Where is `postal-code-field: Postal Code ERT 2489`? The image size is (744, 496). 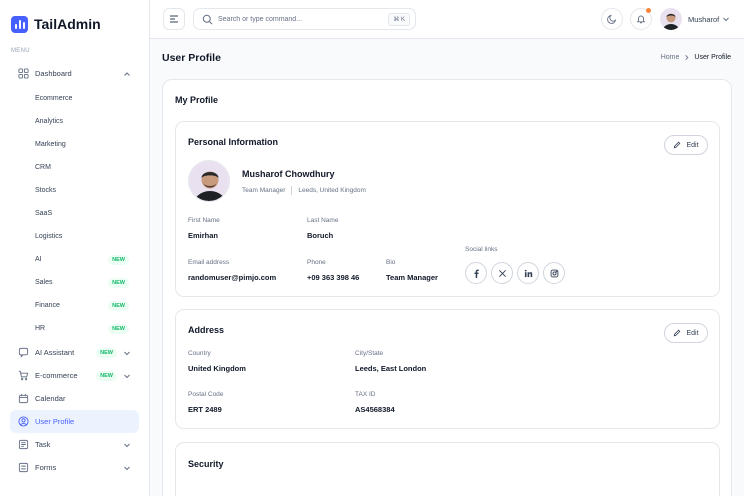
postal-code-field: Postal Code ERT 2489 is located at coordinates (205, 402).